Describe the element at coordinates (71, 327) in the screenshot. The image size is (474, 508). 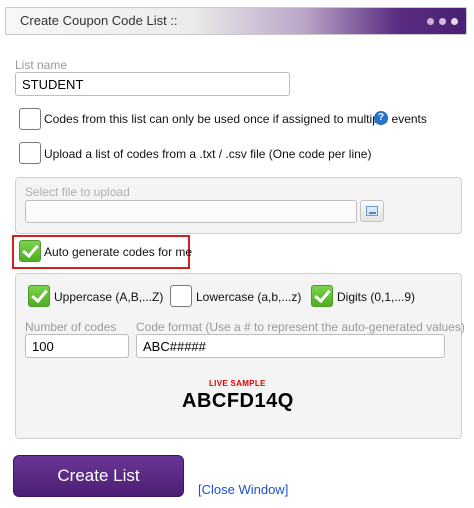
I see `number-of-codes-label: Number of codes` at that location.